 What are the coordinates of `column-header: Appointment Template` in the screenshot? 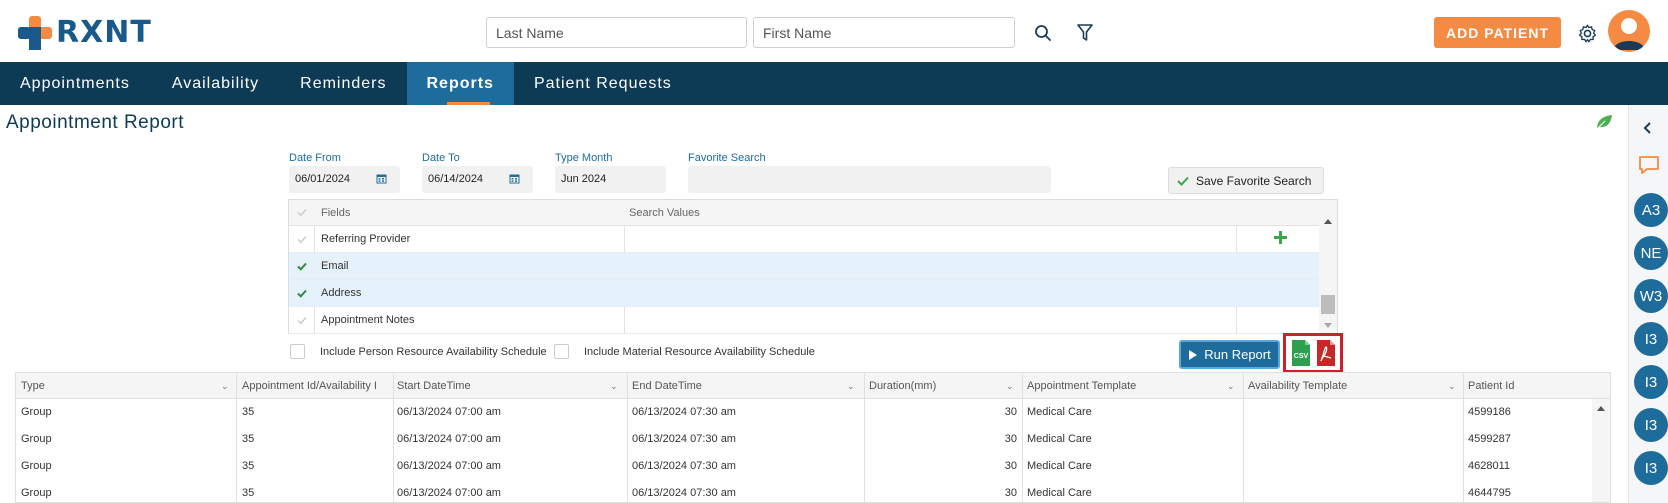 It's located at (1122, 385).